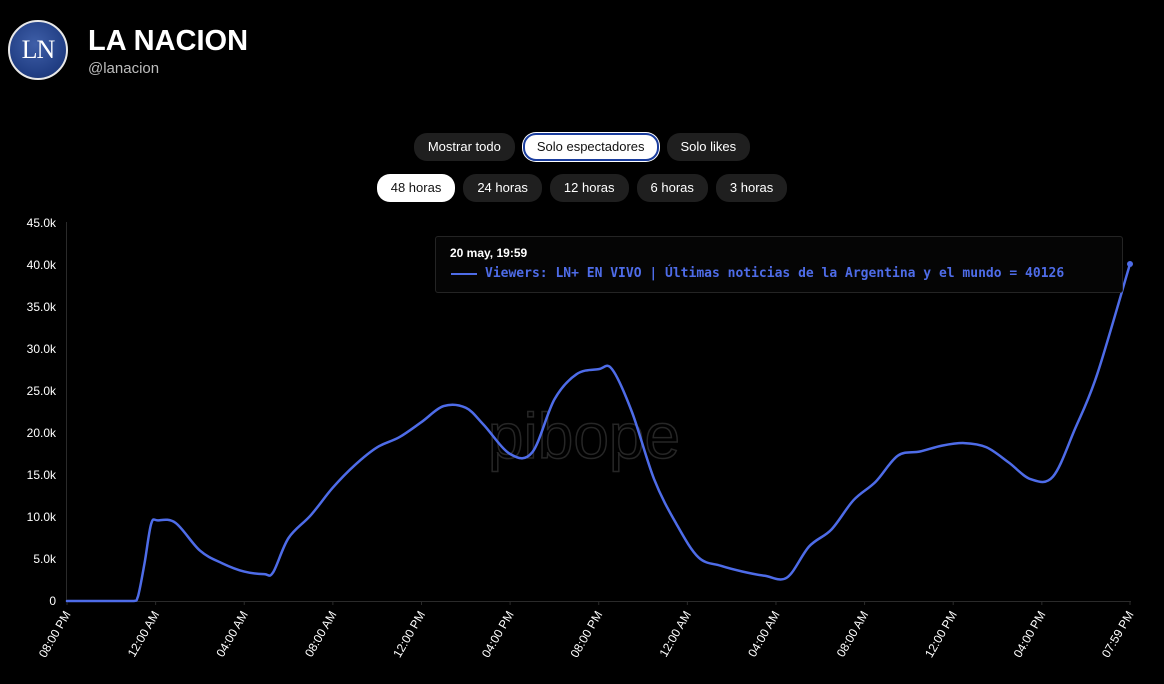 The height and width of the screenshot is (684, 1164). What do you see at coordinates (42, 223) in the screenshot?
I see `y-tick-label: 45.0k` at bounding box center [42, 223].